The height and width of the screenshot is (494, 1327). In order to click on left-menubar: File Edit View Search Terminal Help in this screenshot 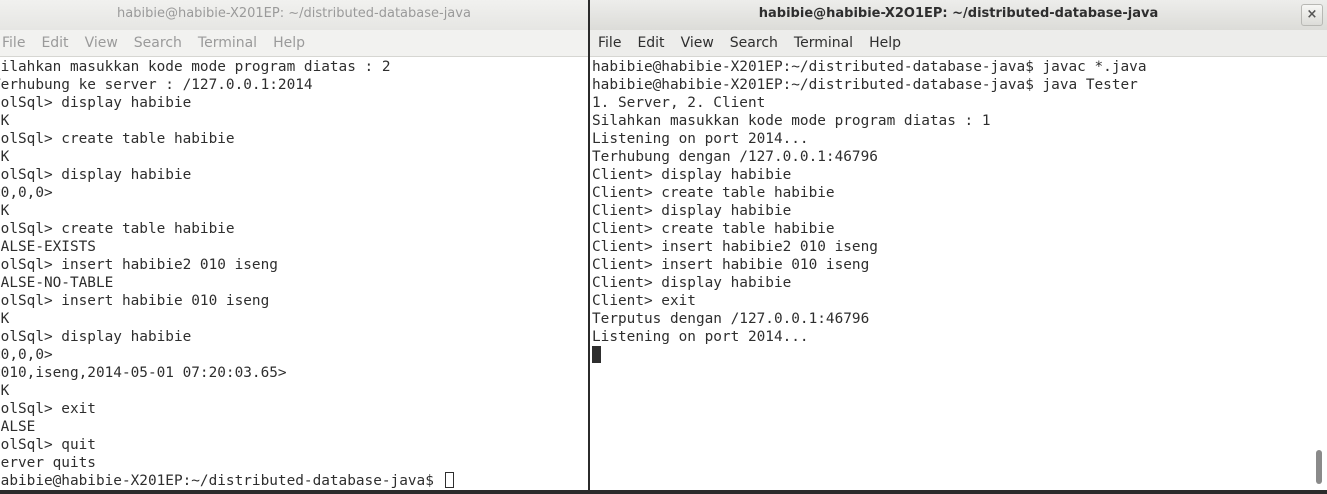, I will do `click(294, 43)`.